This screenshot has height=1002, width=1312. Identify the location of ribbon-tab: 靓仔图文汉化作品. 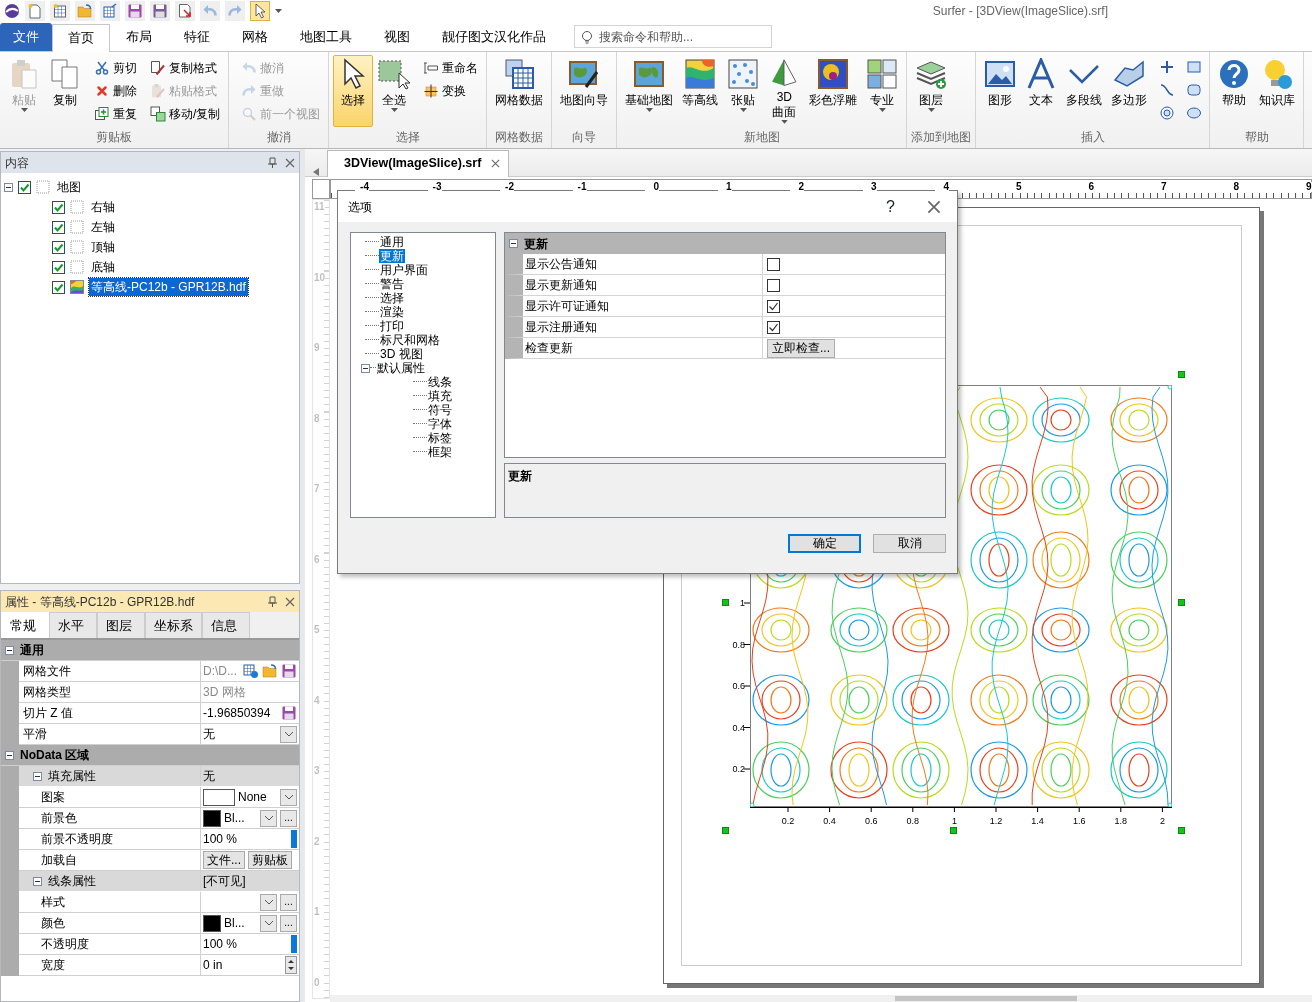
(494, 37).